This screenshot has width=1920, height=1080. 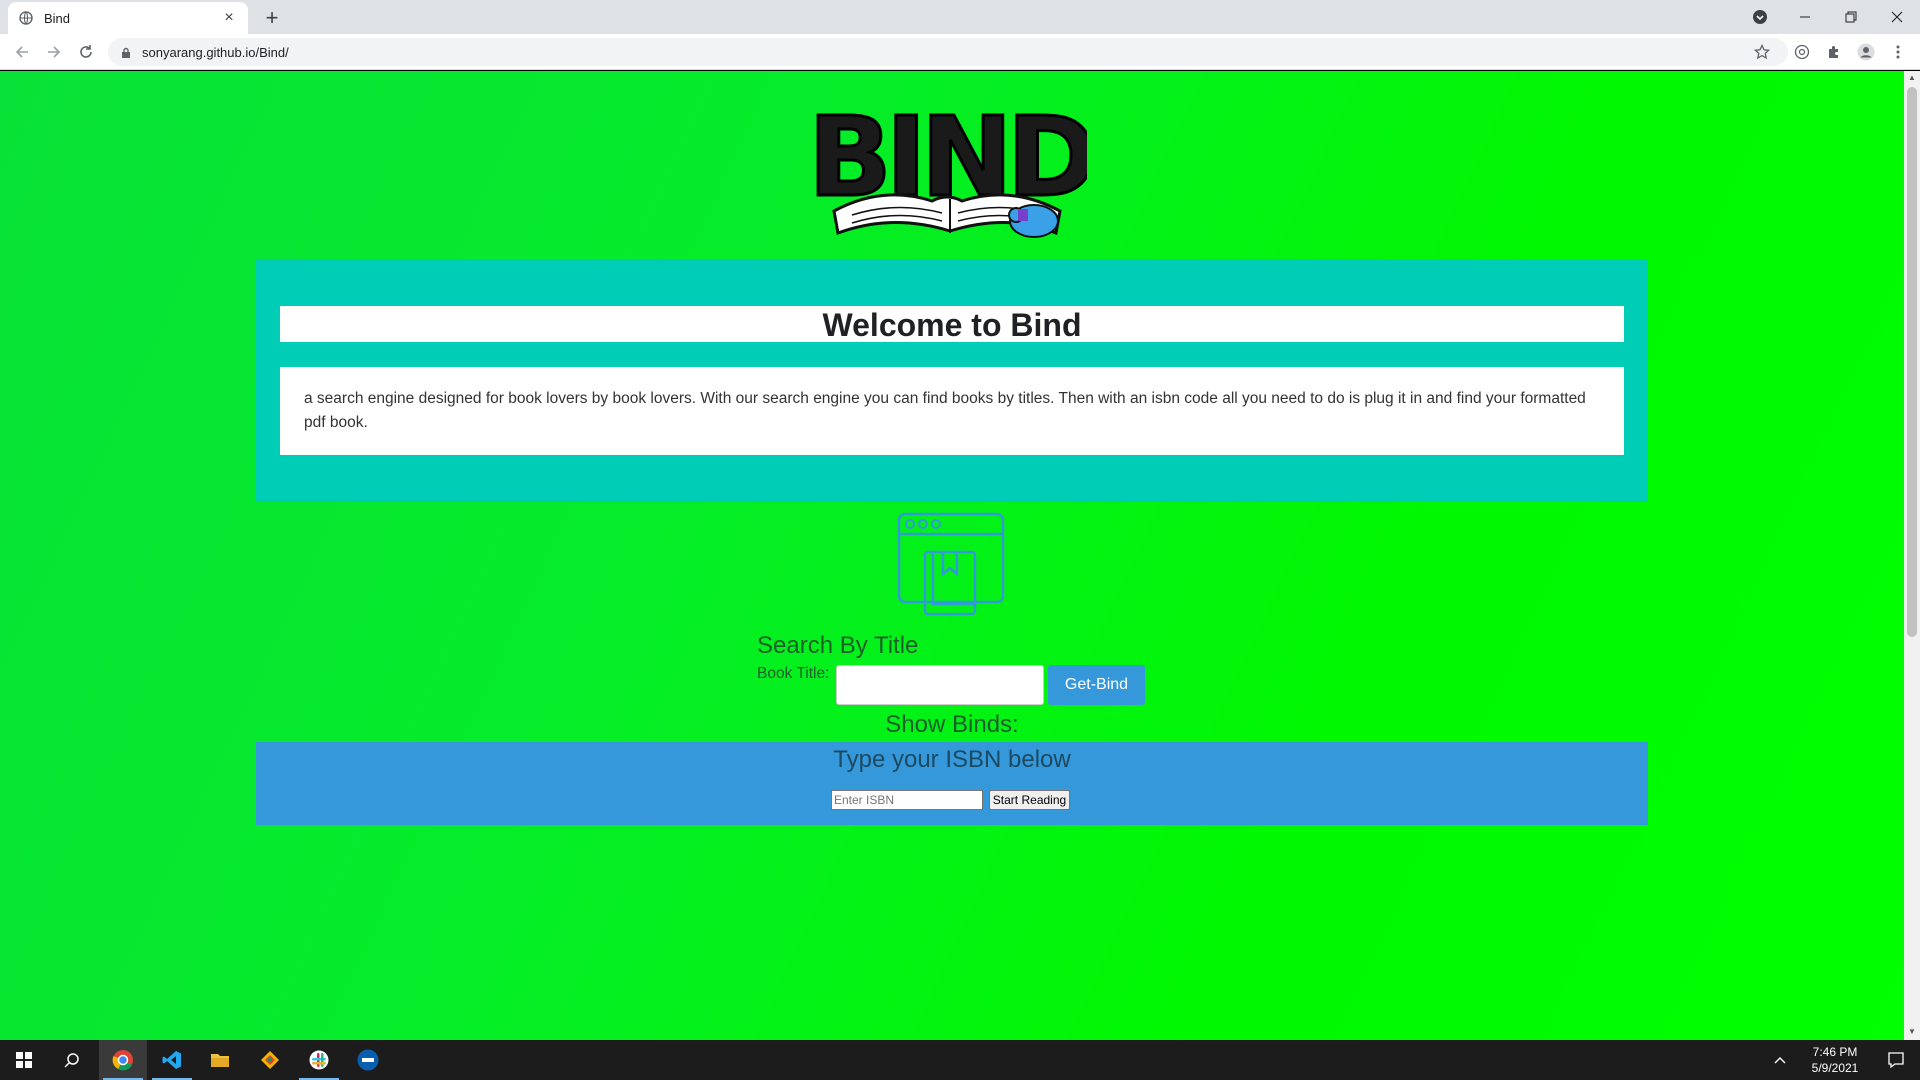 What do you see at coordinates (952, 783) in the screenshot?
I see `isbn-panel: Type your ISBN below Start Reading` at bounding box center [952, 783].